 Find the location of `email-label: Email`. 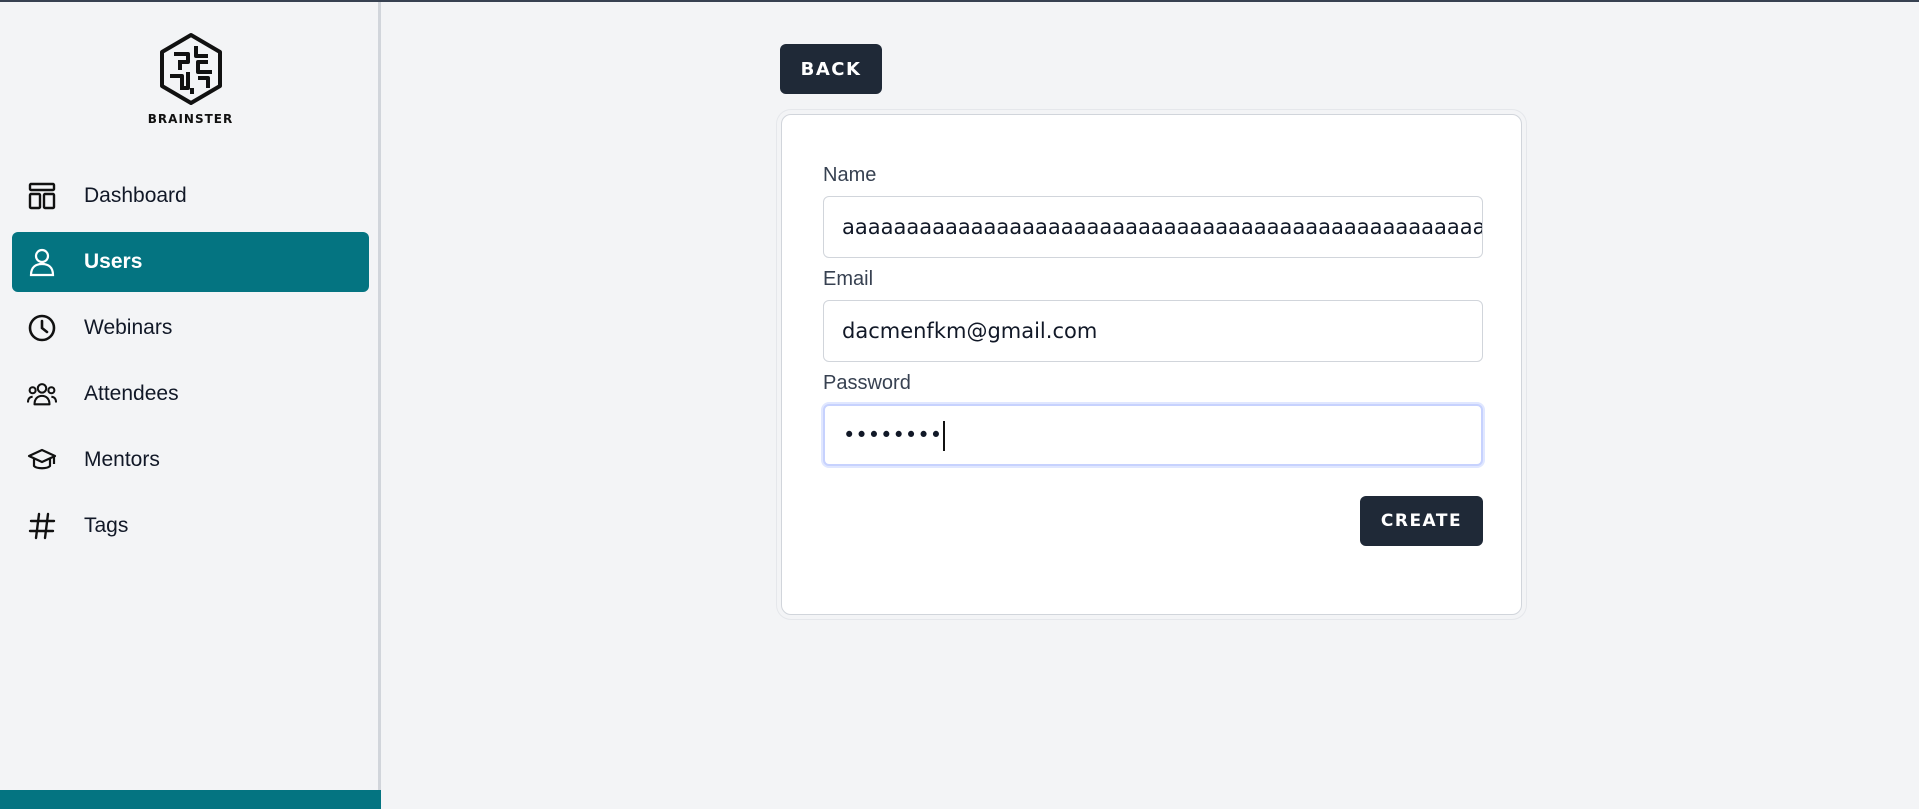

email-label: Email is located at coordinates (848, 279).